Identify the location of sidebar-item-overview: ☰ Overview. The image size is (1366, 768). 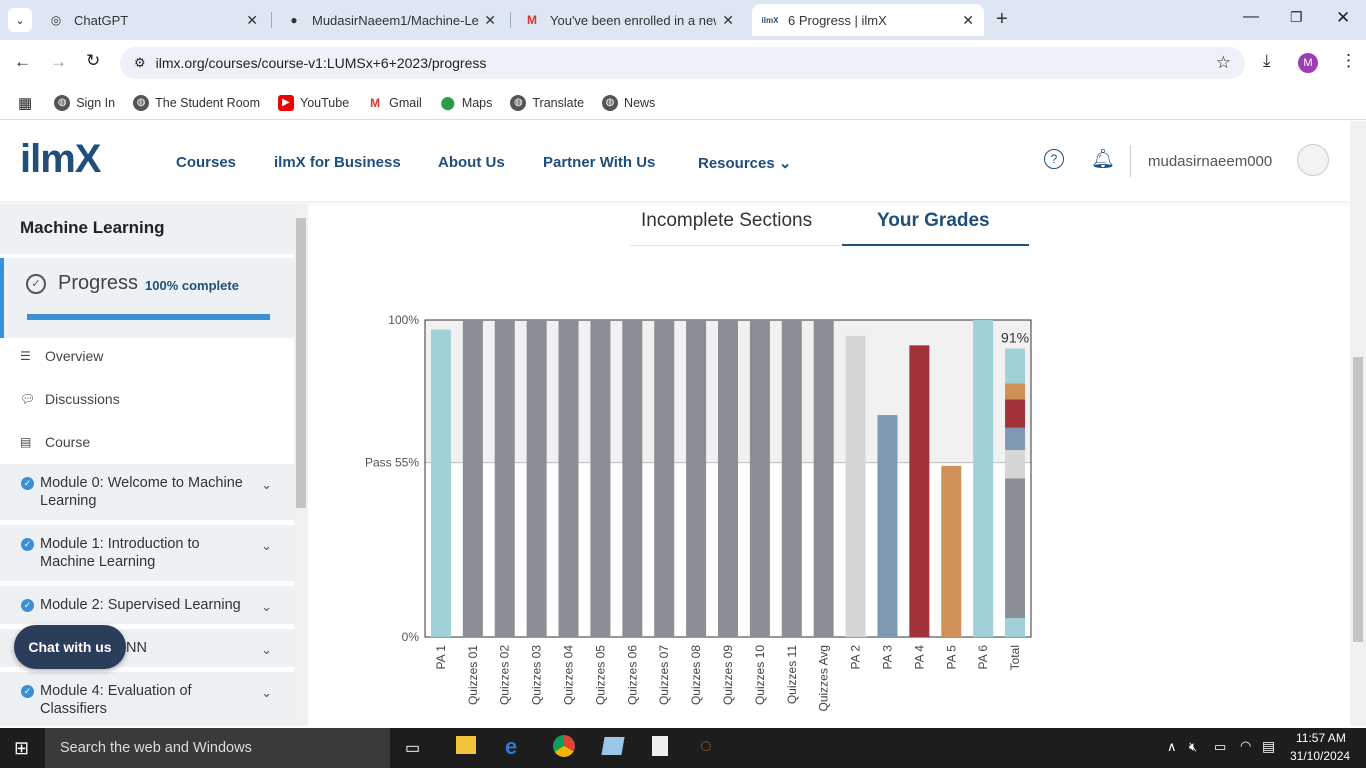
(147, 356).